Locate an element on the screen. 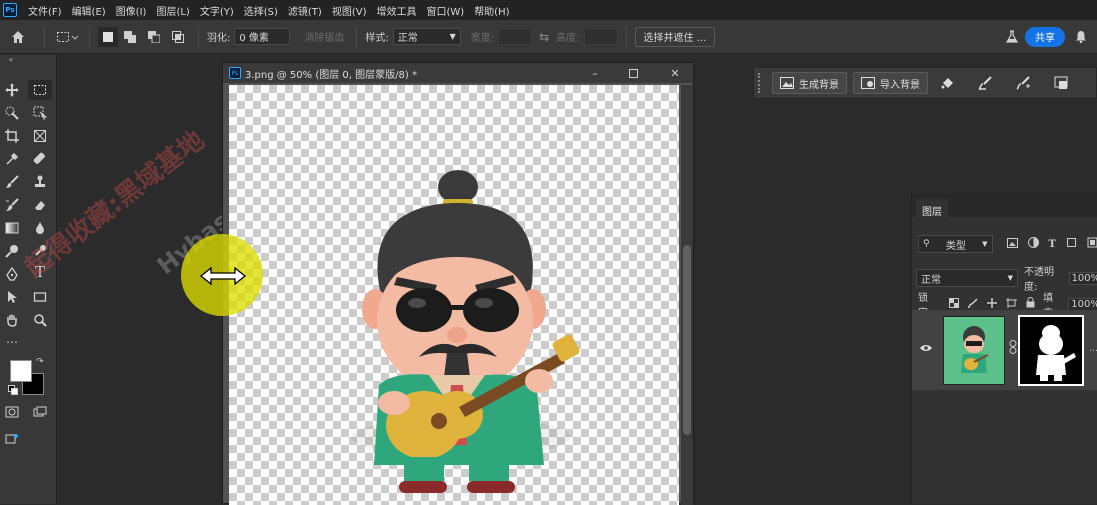 The width and height of the screenshot is (1097, 505). menu-file: 文件(F) is located at coordinates (45, 10).